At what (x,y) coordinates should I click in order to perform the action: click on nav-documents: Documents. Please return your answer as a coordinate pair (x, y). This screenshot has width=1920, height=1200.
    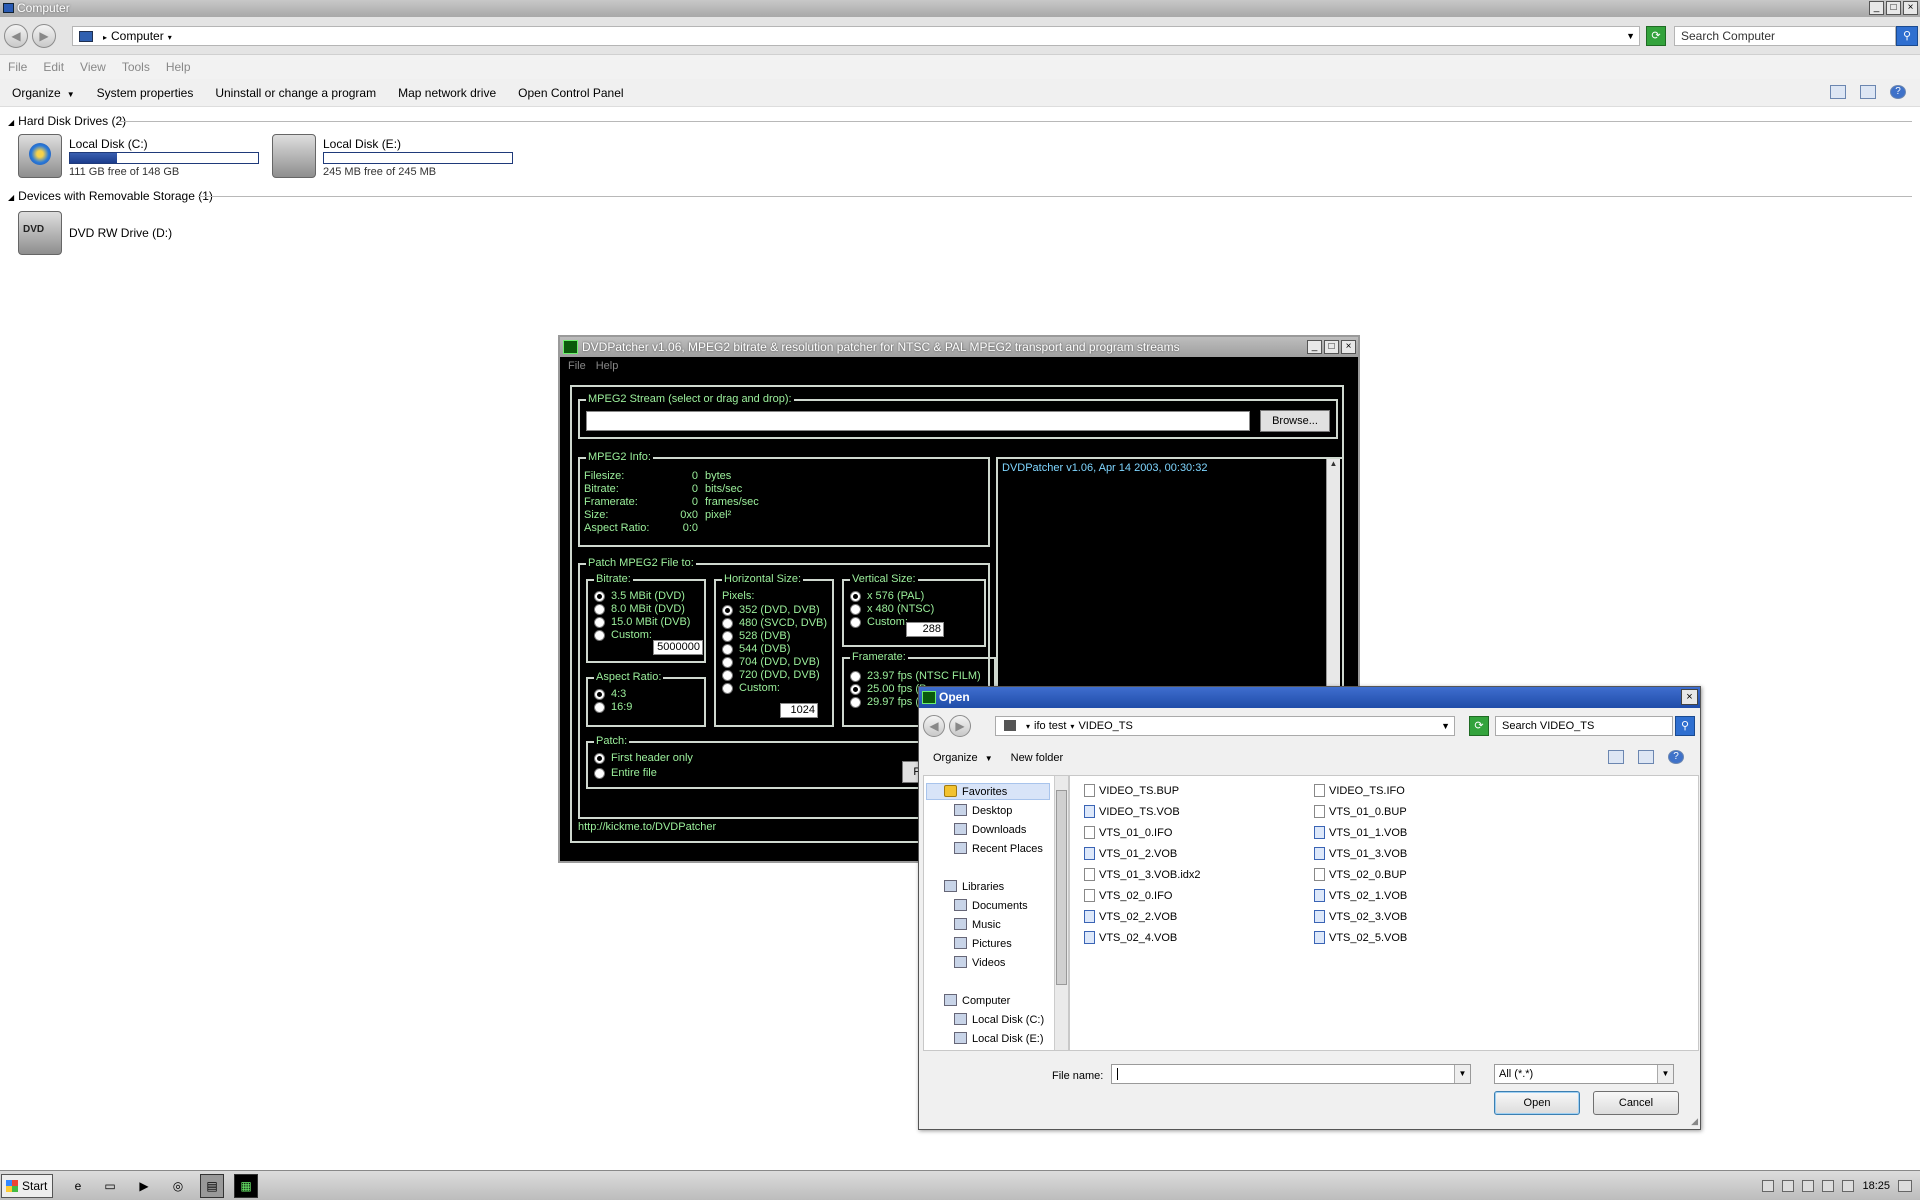
    Looking at the image, I should click on (991, 905).